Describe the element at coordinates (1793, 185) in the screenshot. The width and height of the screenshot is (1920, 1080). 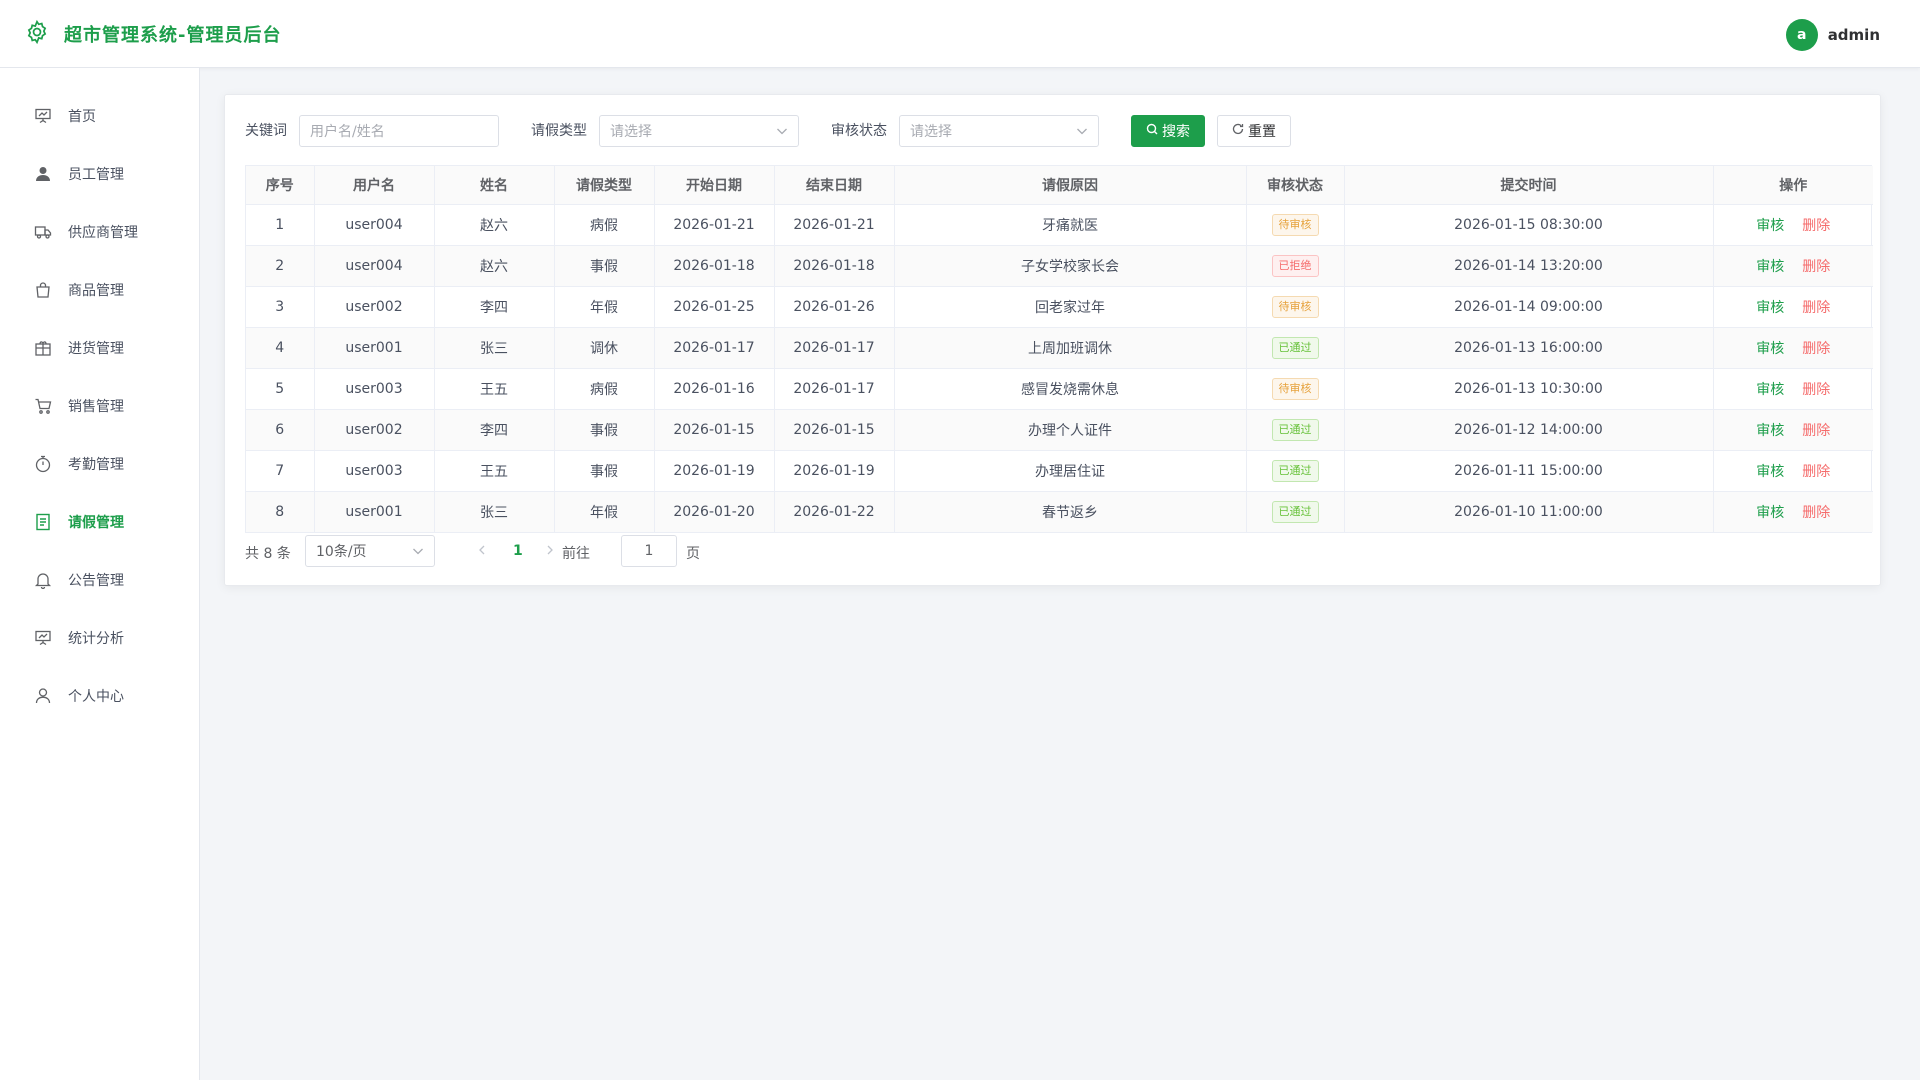
I see `column-header: 操作` at that location.